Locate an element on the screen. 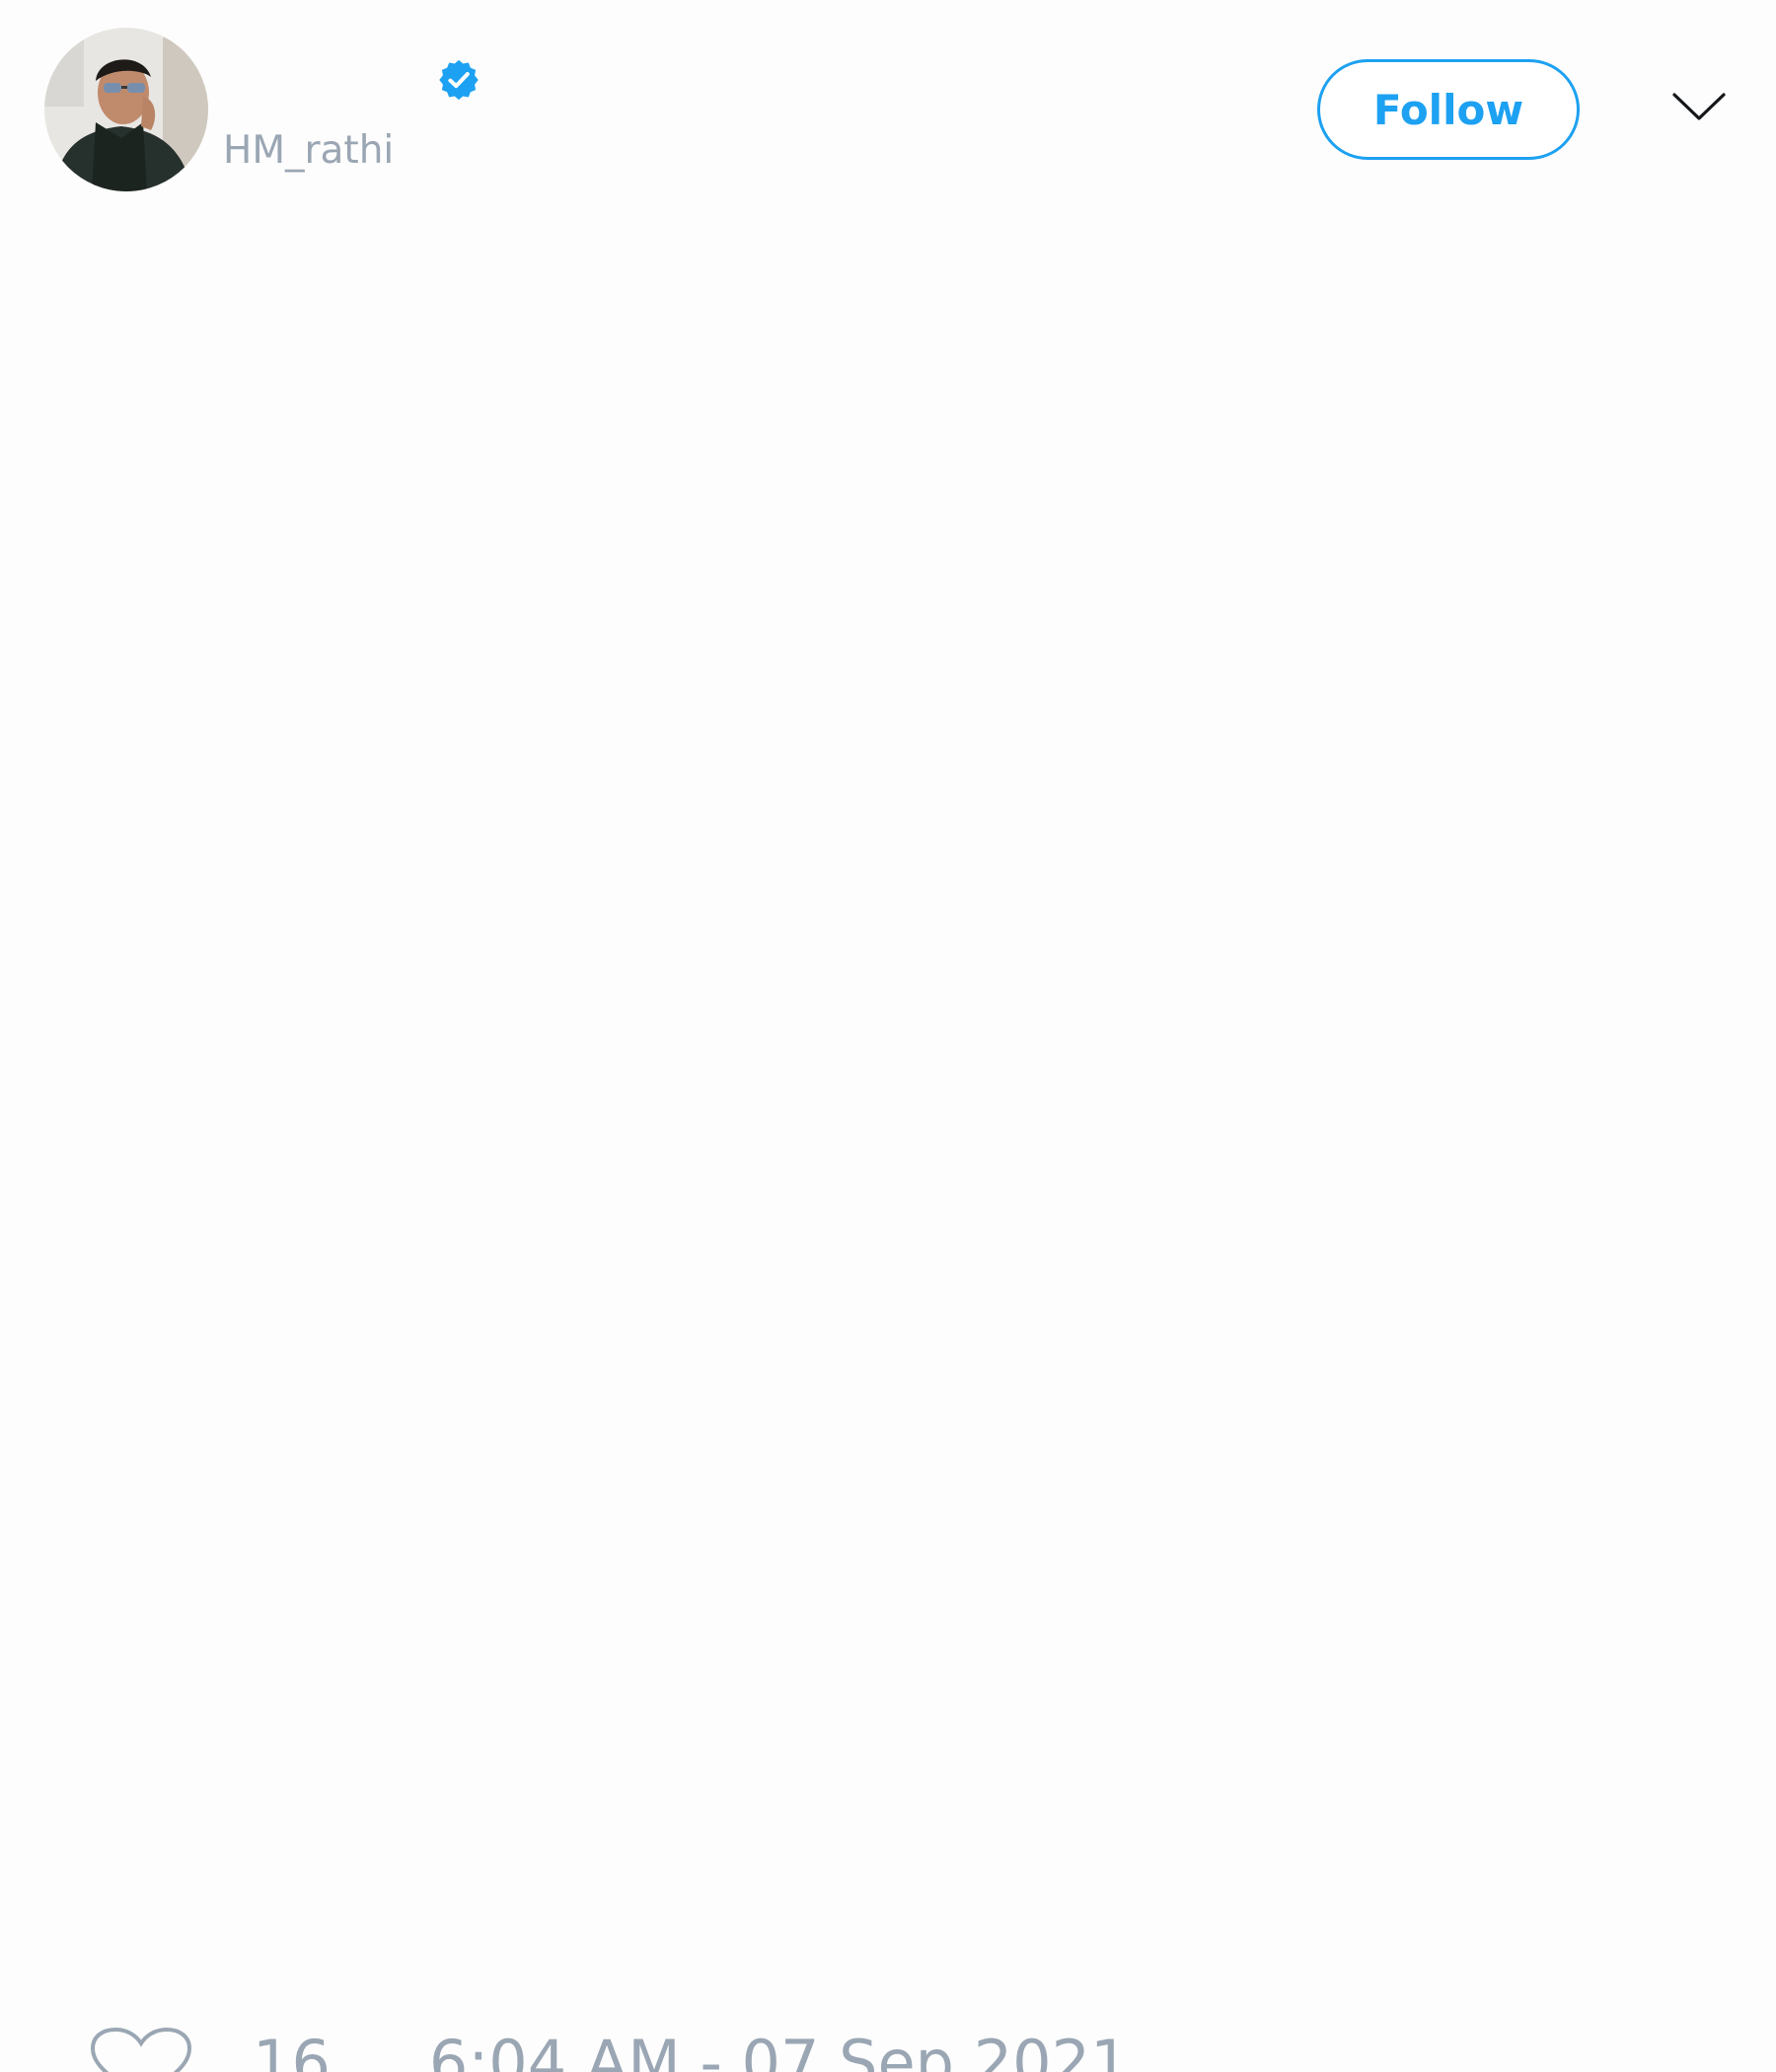  tweet-footer: 16 6:04 AM - 07 Sep 2021 is located at coordinates (610, 2050).